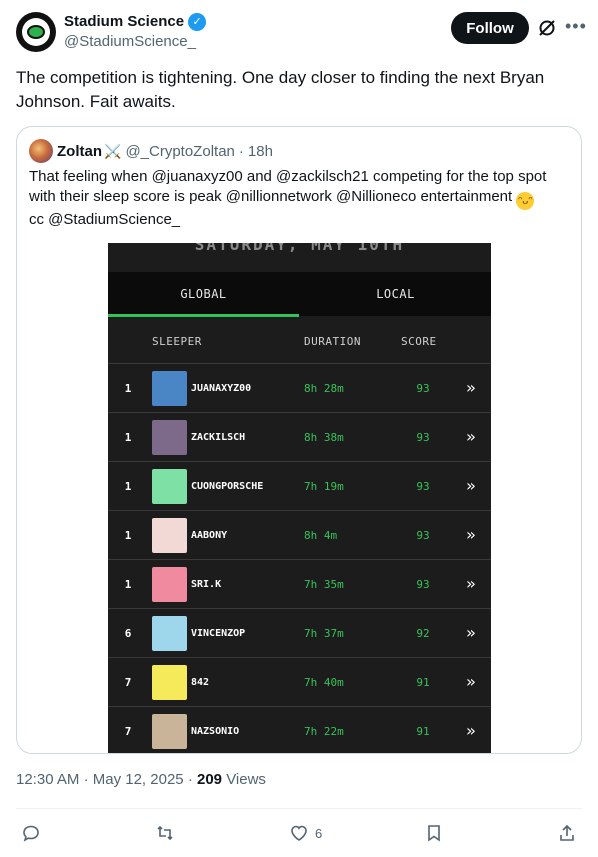 This screenshot has width=598, height=857. What do you see at coordinates (177, 341) in the screenshot?
I see `column-header-sleeper: SLEEPER` at bounding box center [177, 341].